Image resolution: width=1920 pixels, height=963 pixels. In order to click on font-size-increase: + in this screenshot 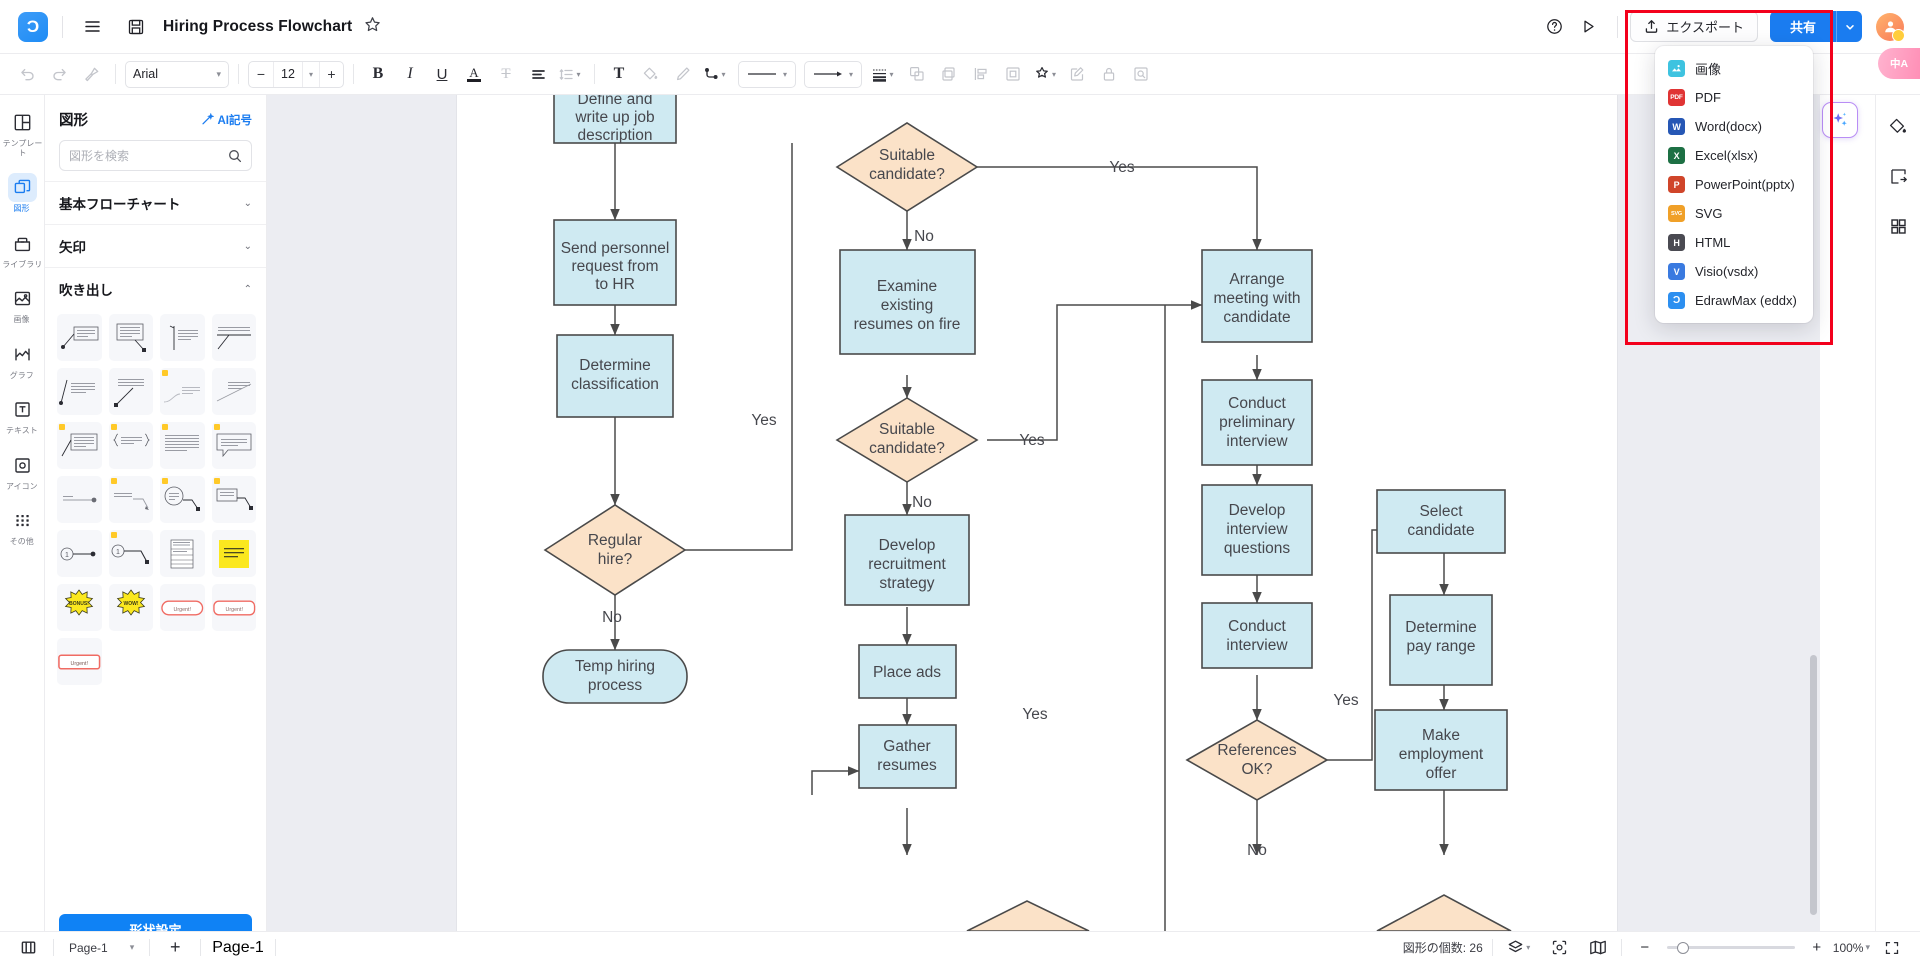, I will do `click(331, 74)`.